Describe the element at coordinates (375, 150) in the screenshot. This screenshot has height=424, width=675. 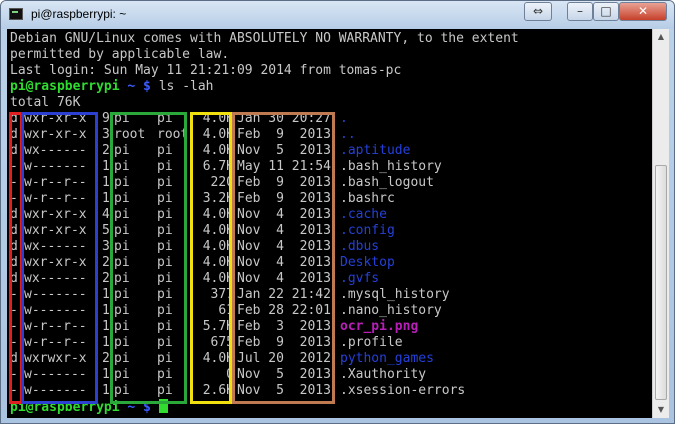
I see `file-name: .aptitude` at that location.